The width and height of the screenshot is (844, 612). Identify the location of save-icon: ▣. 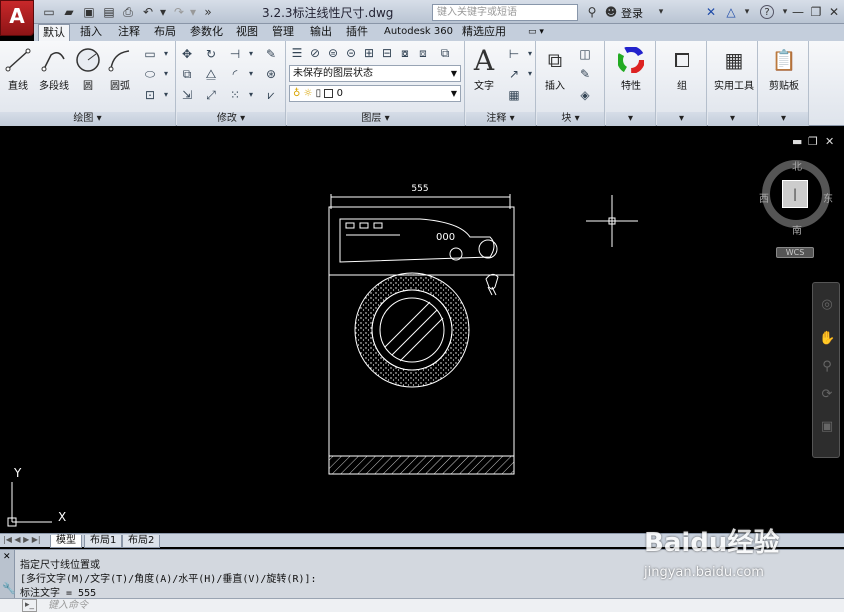
(89, 12).